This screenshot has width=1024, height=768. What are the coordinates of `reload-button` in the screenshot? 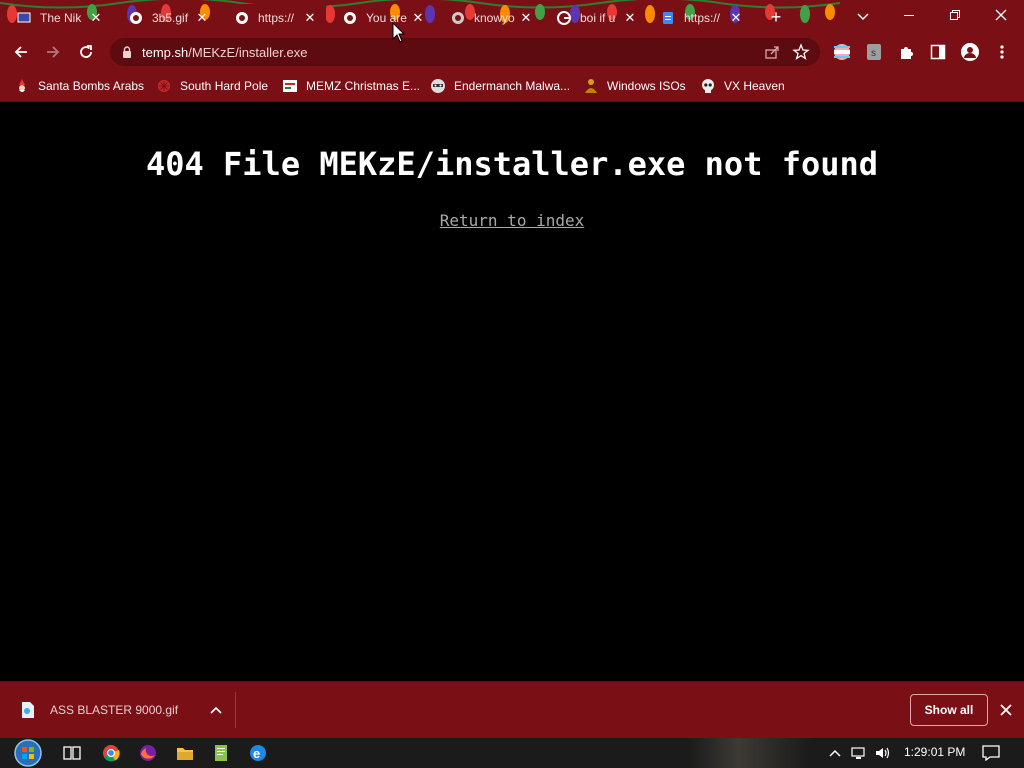 It's located at (86, 52).